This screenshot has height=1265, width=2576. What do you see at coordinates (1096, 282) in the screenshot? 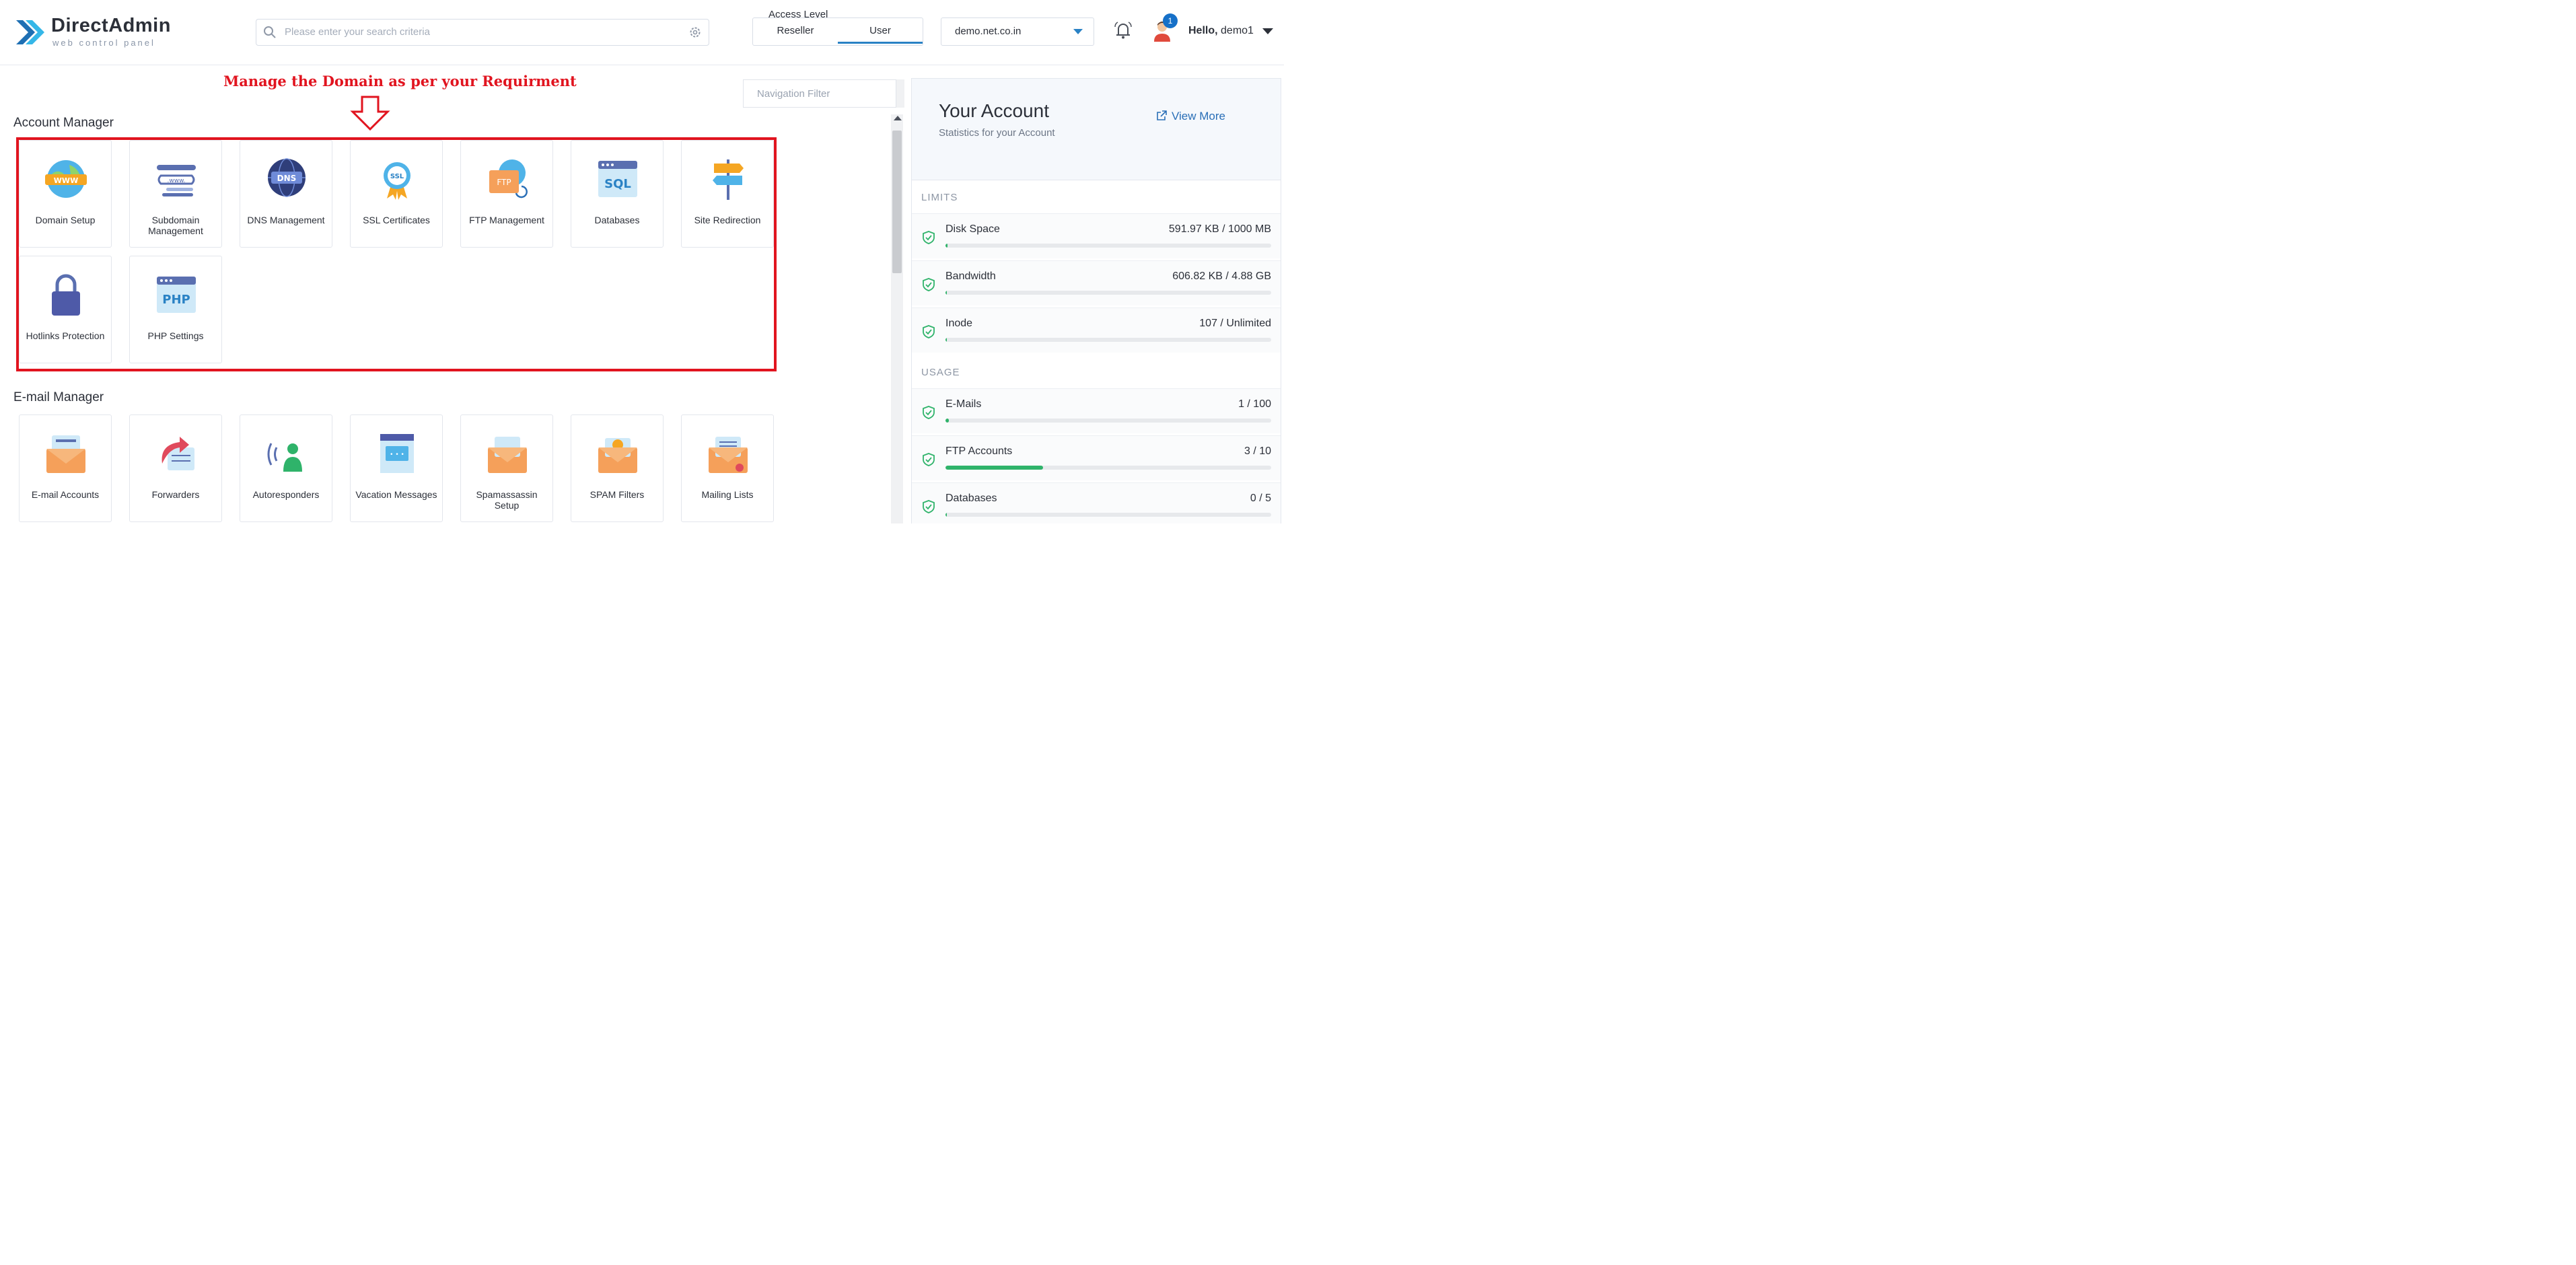
I see `stat-row-limits: Bandwidth 606.82 KB / 4.88 GB` at bounding box center [1096, 282].